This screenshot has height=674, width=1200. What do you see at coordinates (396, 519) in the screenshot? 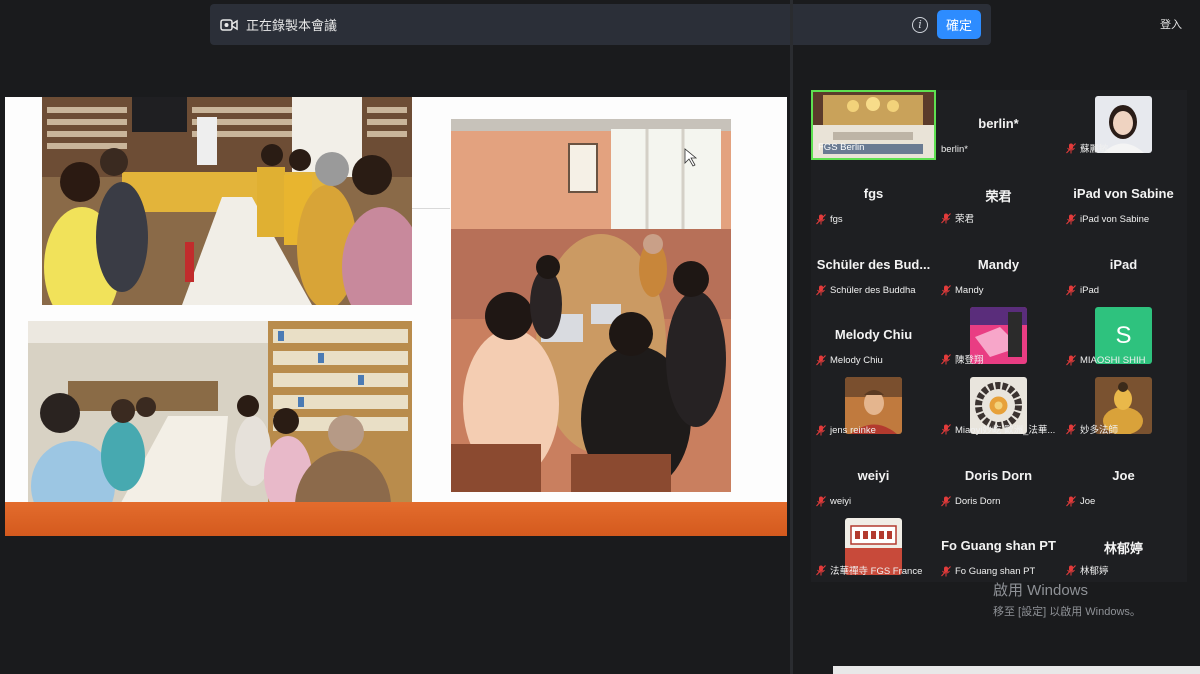
I see `slide-orange-band` at bounding box center [396, 519].